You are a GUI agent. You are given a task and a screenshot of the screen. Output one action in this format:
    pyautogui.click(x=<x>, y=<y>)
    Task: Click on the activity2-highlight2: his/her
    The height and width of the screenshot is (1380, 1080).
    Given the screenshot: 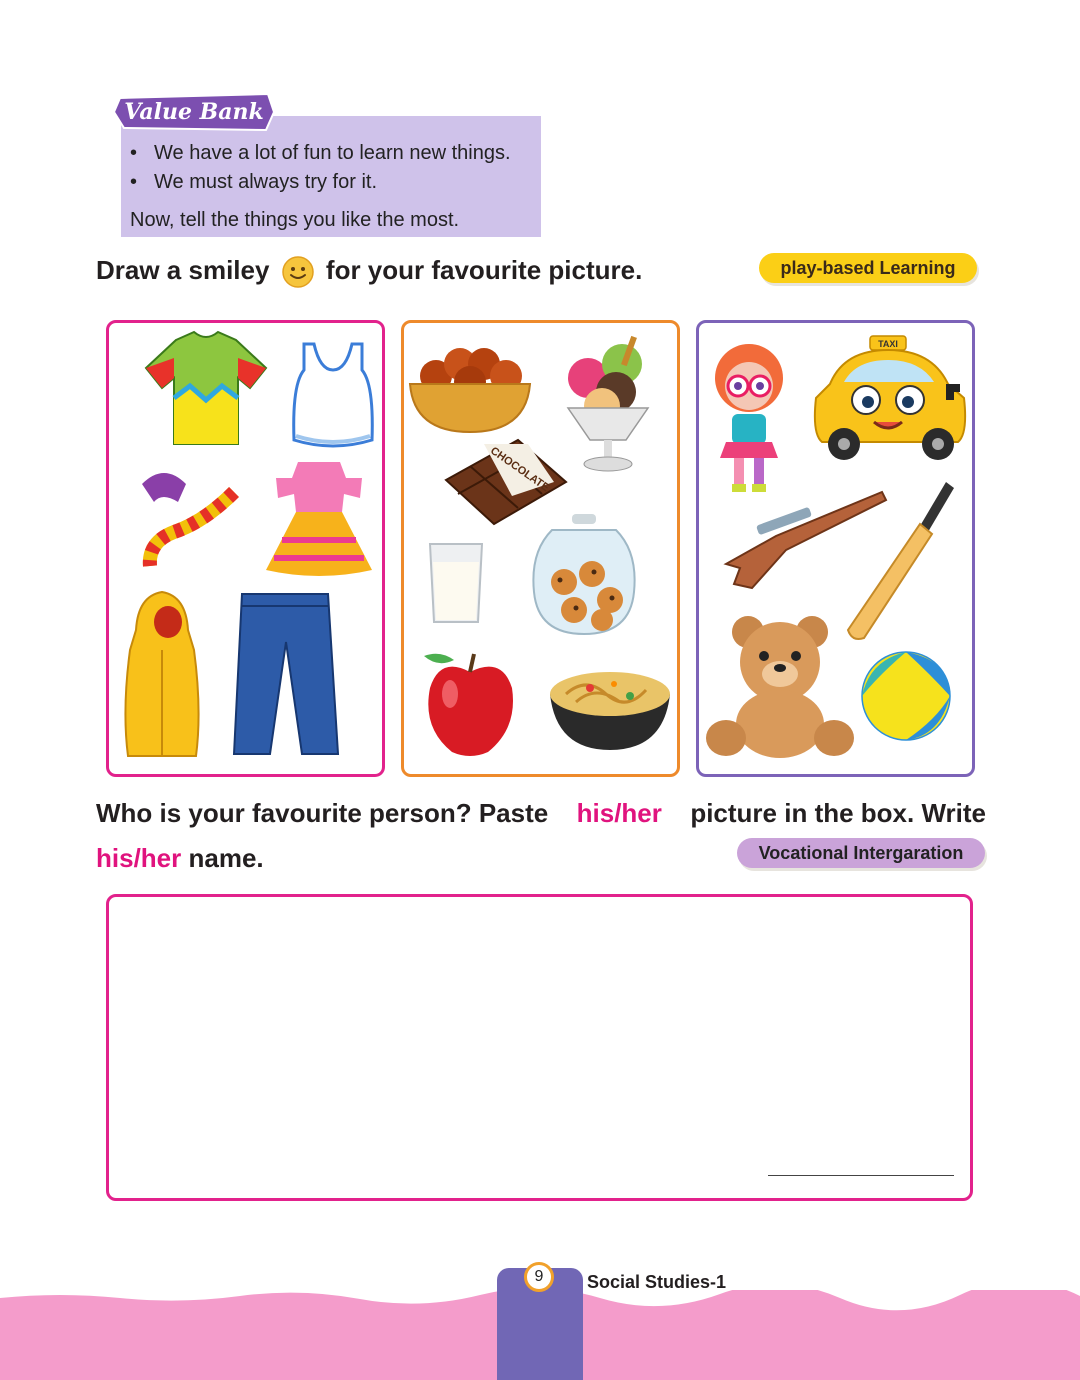 What is the action you would take?
    pyautogui.click(x=139, y=858)
    